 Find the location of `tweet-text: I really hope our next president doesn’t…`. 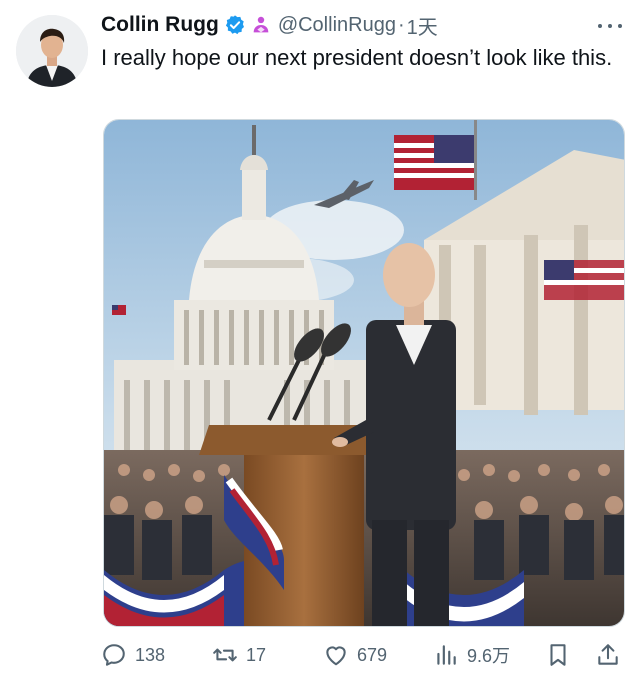

tweet-text: I really hope our next president doesn’t… is located at coordinates (357, 57).